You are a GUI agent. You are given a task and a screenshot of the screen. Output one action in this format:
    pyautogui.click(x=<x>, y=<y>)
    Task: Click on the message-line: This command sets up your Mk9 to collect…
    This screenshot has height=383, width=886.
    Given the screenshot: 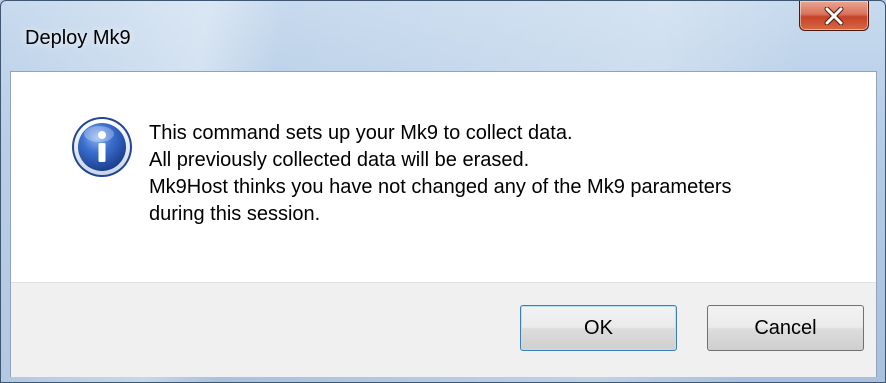 What is the action you would take?
    pyautogui.click(x=361, y=133)
    